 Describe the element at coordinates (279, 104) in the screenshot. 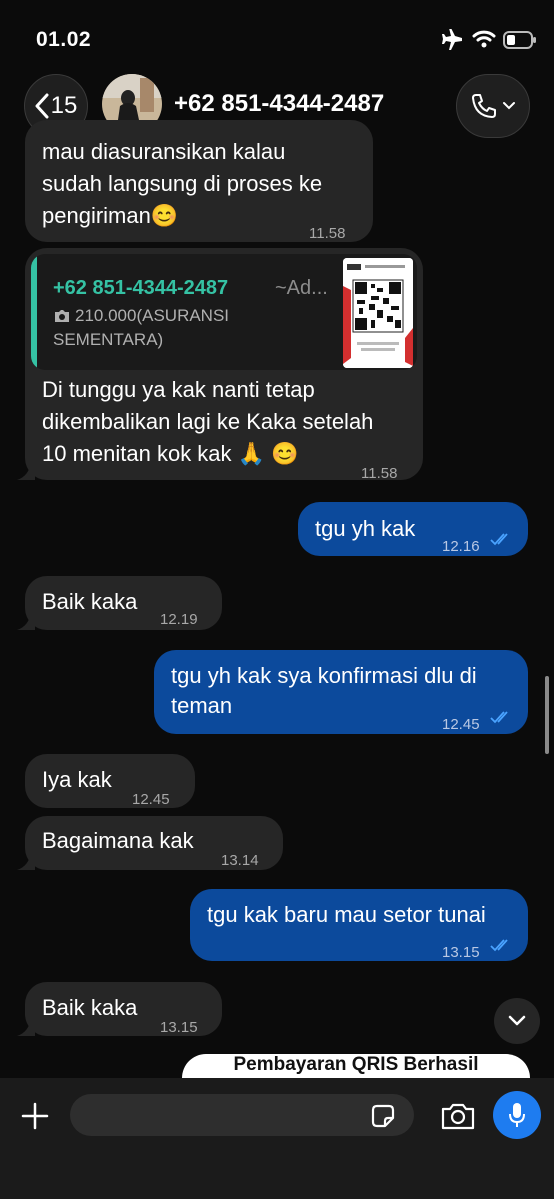

I see `contact-name: +62 851-4344-2487` at that location.